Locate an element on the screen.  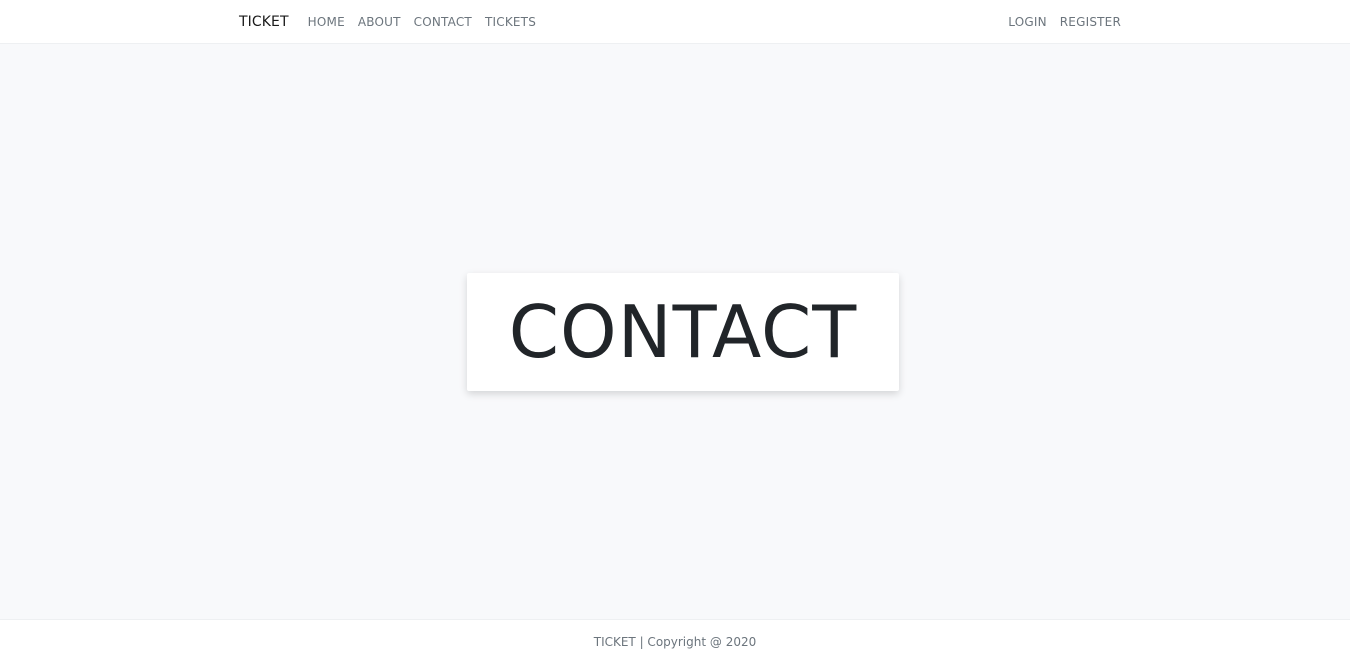
footer: TICKET | Copyright @ 2020 is located at coordinates (675, 641).